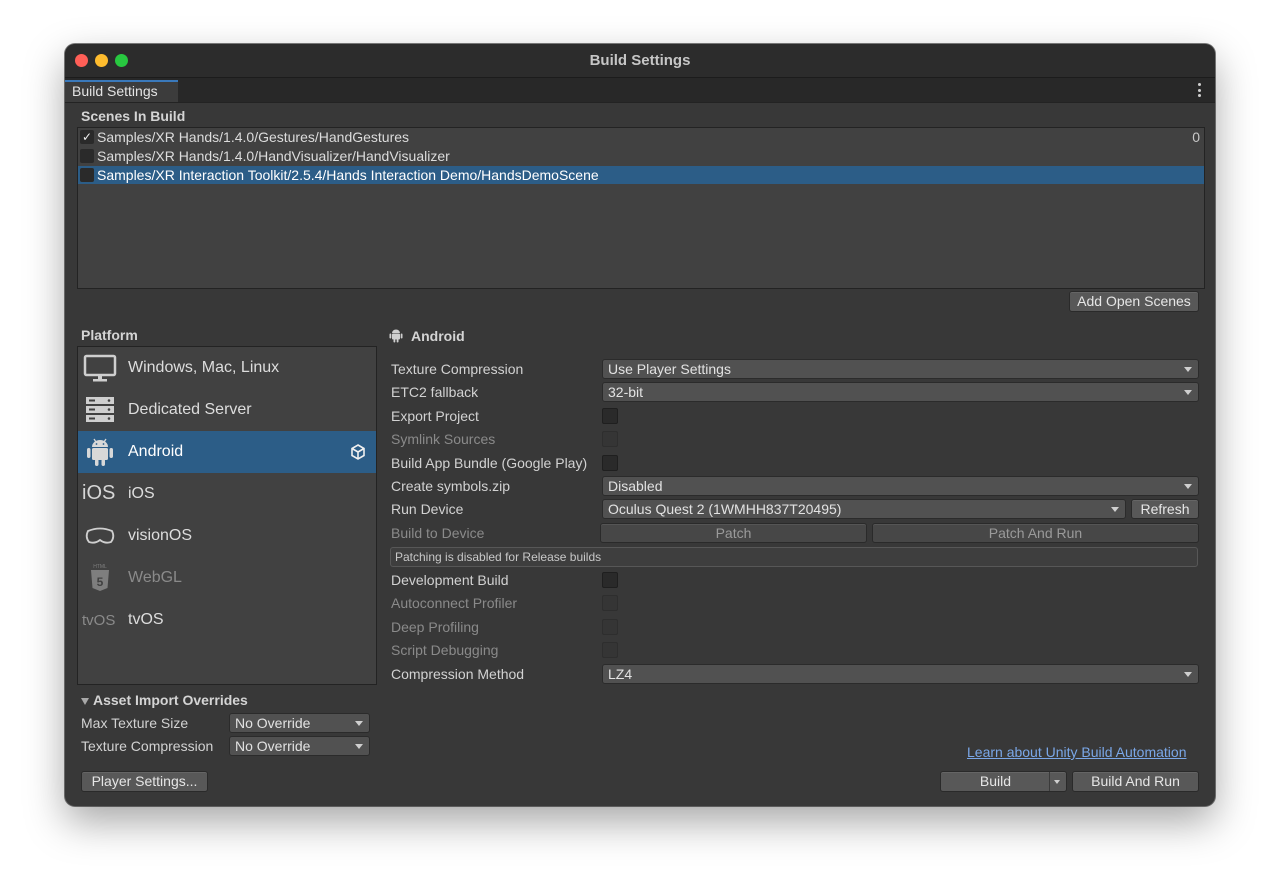 The width and height of the screenshot is (1280, 893). I want to click on learn-build-automation-link: Learn about Unity Build Automation, so click(1076, 752).